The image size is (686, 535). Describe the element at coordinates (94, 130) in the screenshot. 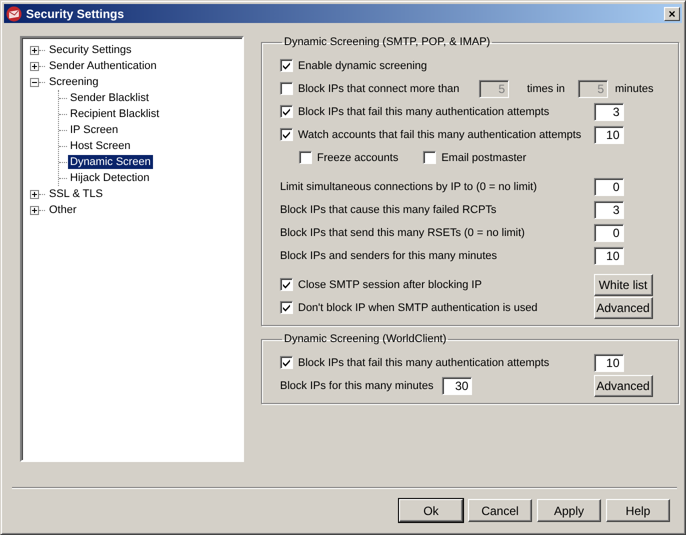

I see `tree-item: IP Screen` at that location.